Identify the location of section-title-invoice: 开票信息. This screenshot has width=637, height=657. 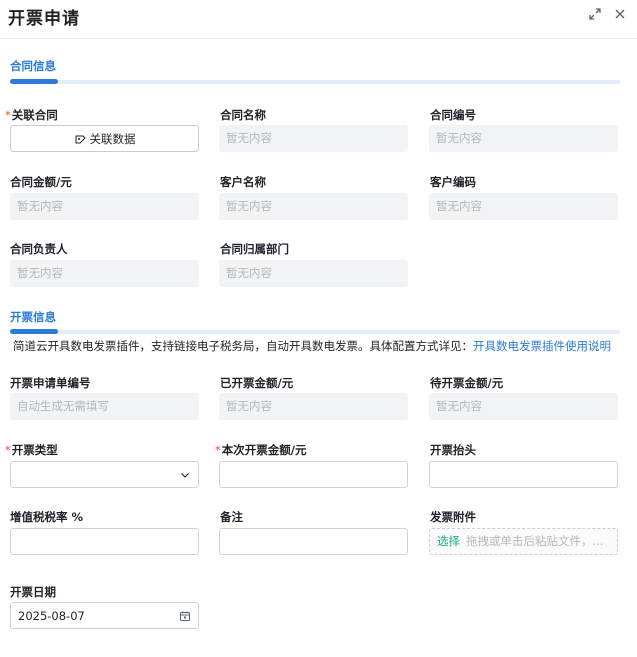
(33, 317).